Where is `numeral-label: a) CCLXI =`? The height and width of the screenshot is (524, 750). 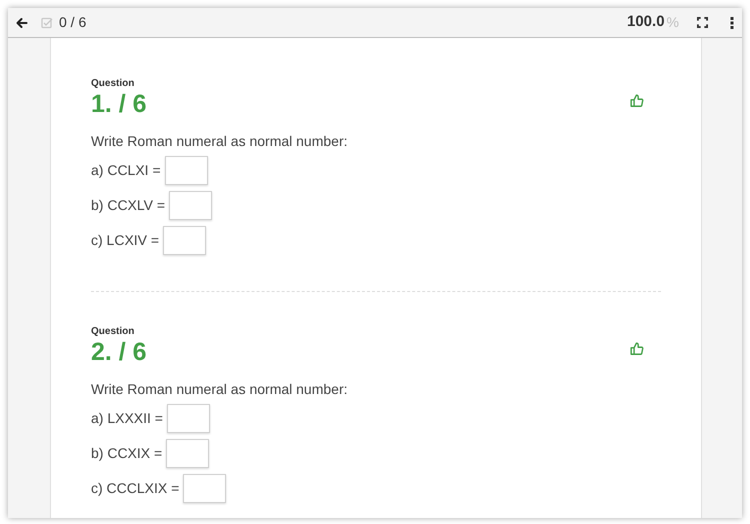 numeral-label: a) CCLXI = is located at coordinates (126, 170).